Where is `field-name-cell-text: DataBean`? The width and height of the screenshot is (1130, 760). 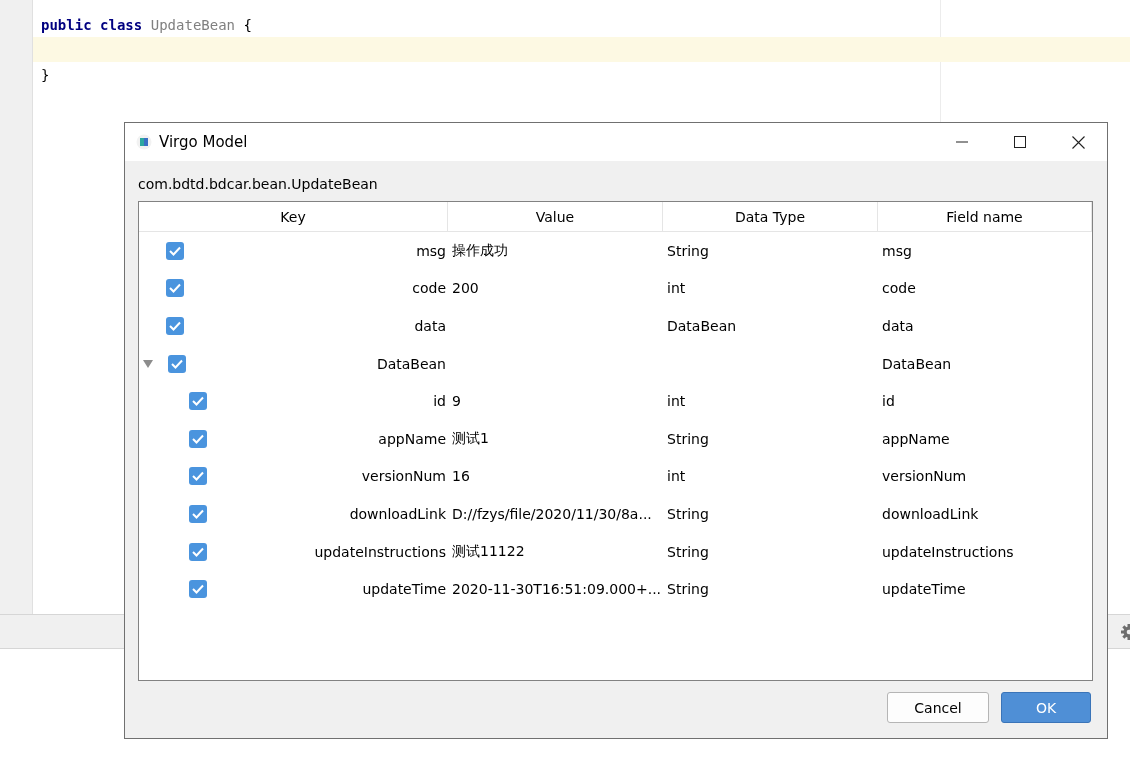
field-name-cell-text: DataBean is located at coordinates (917, 363).